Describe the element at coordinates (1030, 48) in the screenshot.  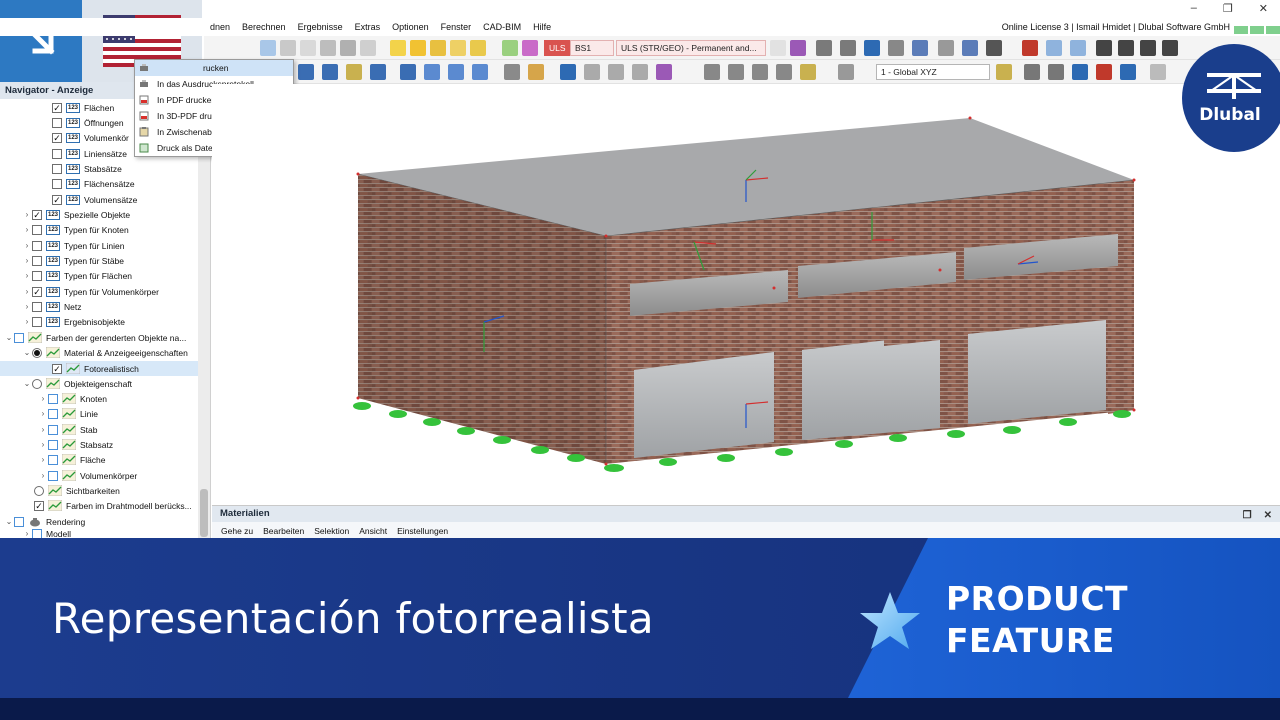
I see `delete-icon` at that location.